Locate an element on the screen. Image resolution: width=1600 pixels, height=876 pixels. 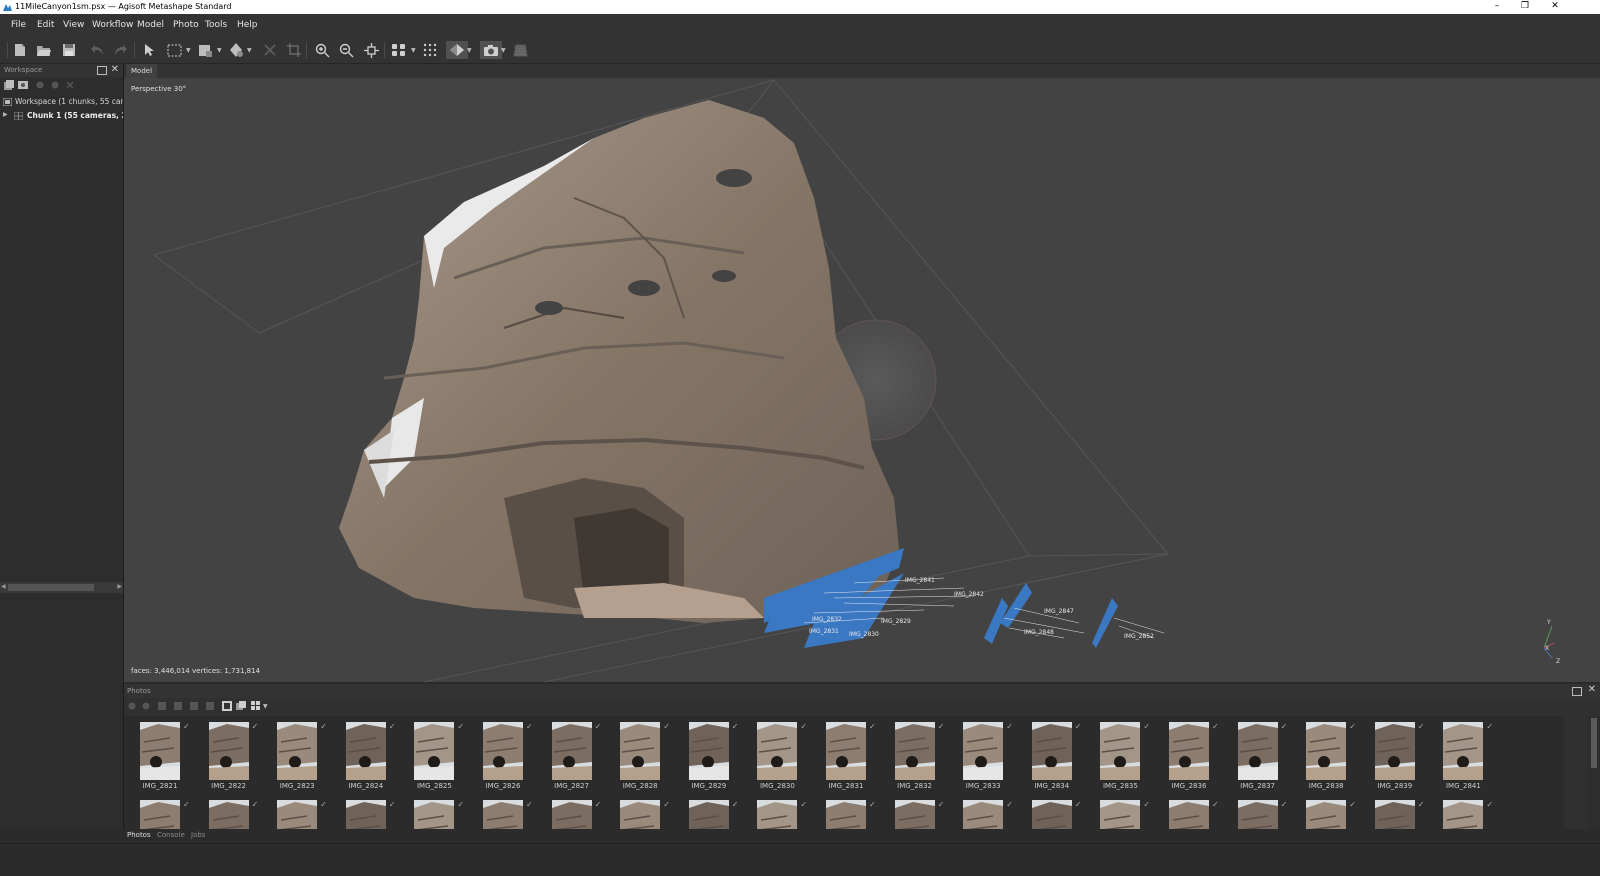
rotate-region-icon is located at coordinates (236, 50).